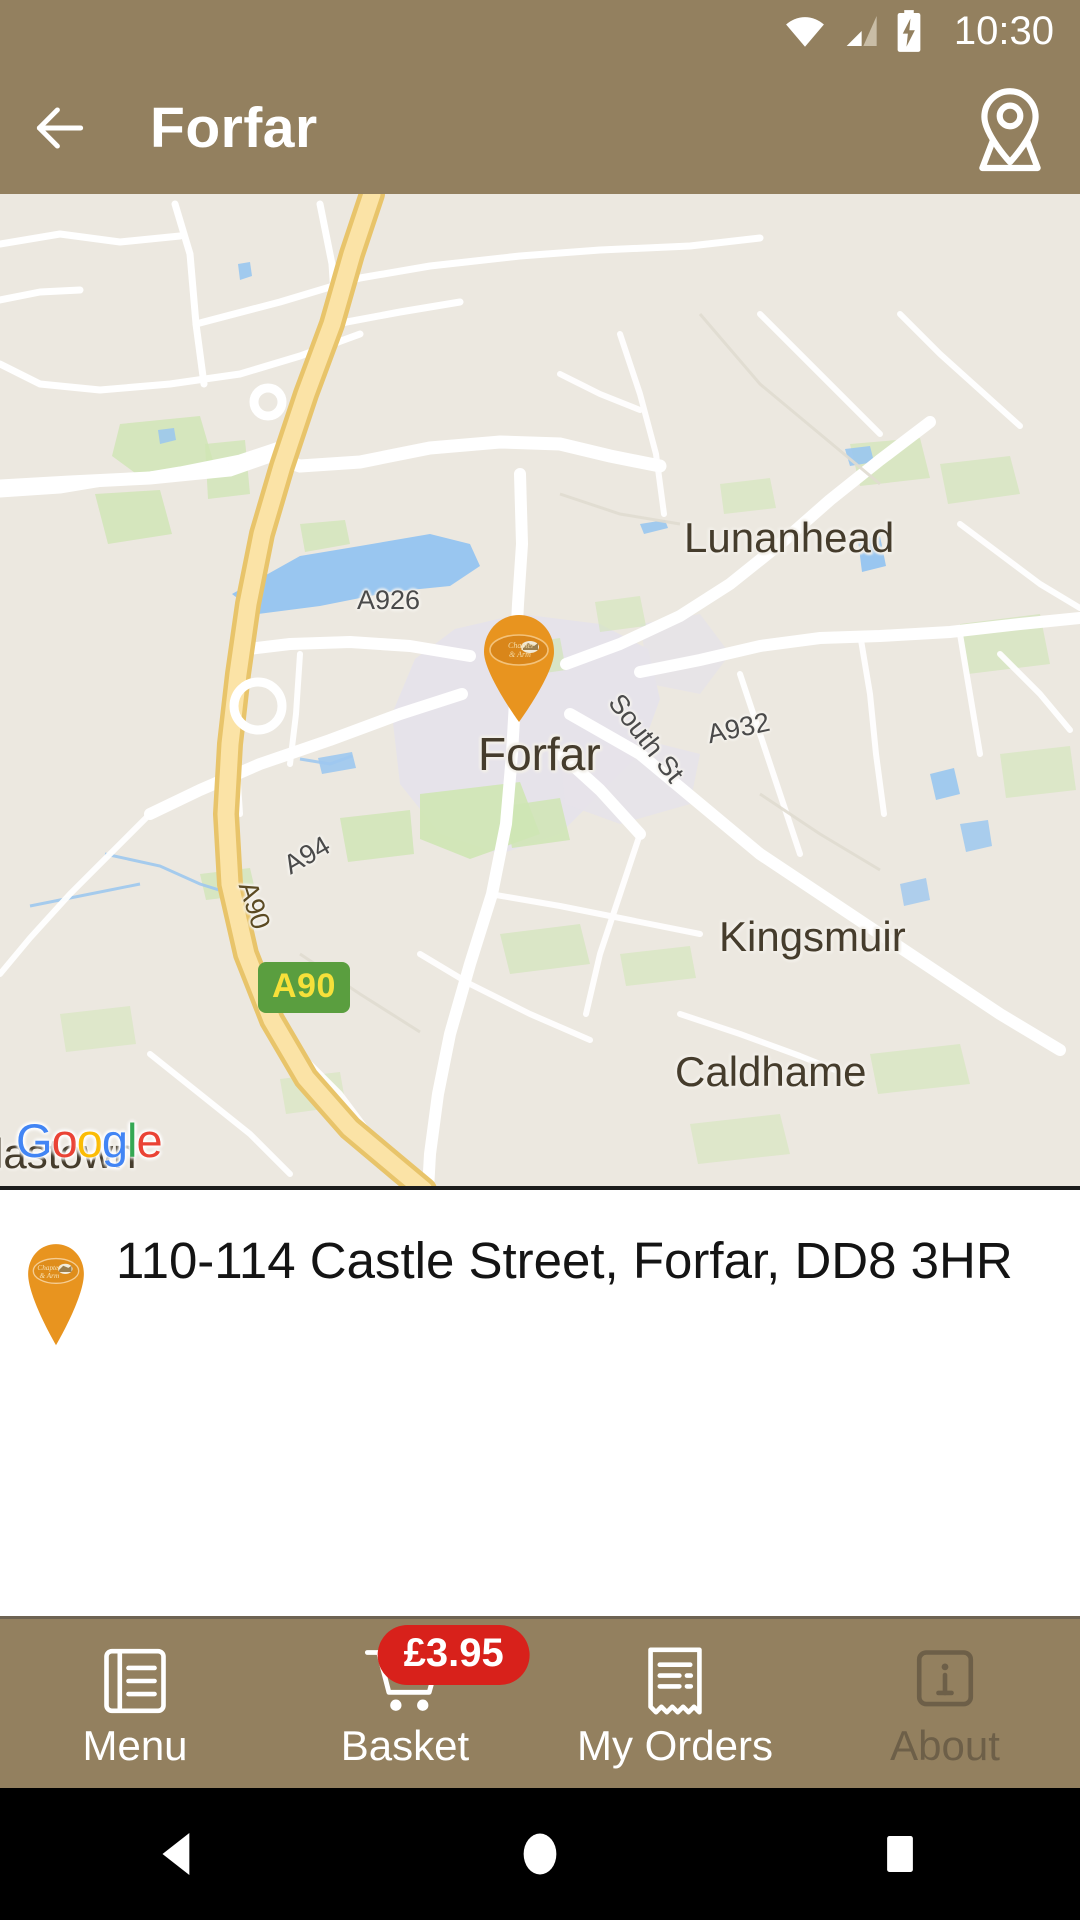  I want to click on map-location-pin-icon, so click(1010, 130).